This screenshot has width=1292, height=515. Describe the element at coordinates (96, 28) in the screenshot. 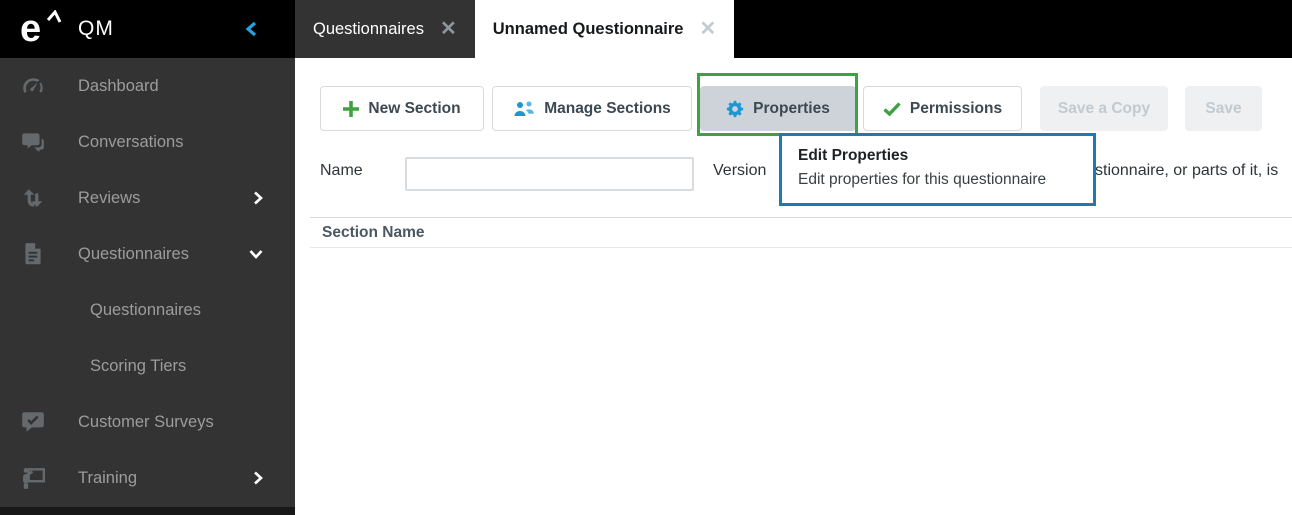

I see `app-title: QM` at that location.